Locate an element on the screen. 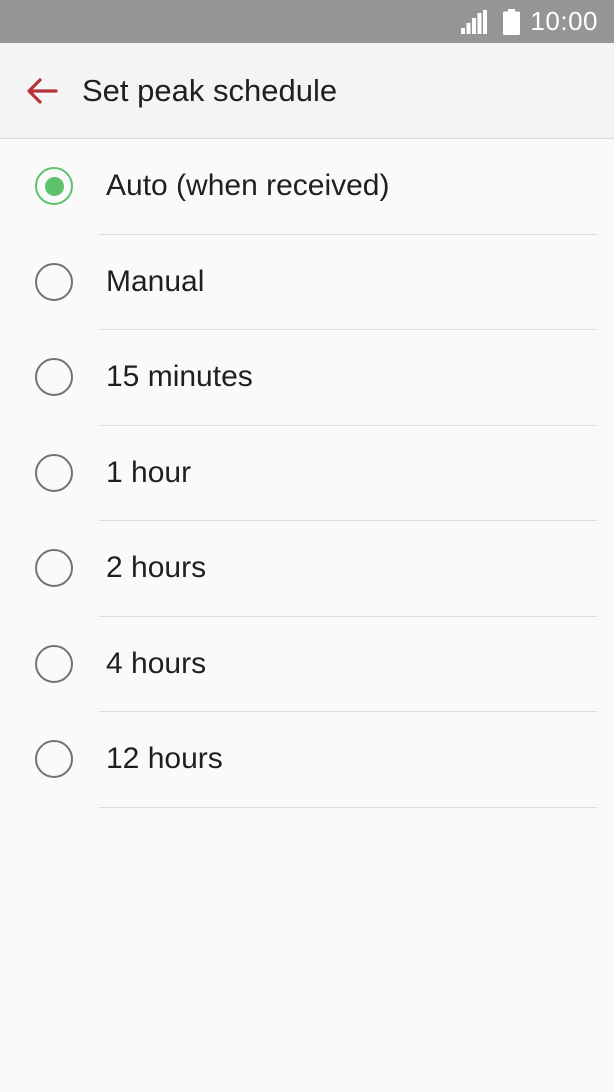 This screenshot has width=614, height=1092. option-manual: Manual is located at coordinates (307, 283).